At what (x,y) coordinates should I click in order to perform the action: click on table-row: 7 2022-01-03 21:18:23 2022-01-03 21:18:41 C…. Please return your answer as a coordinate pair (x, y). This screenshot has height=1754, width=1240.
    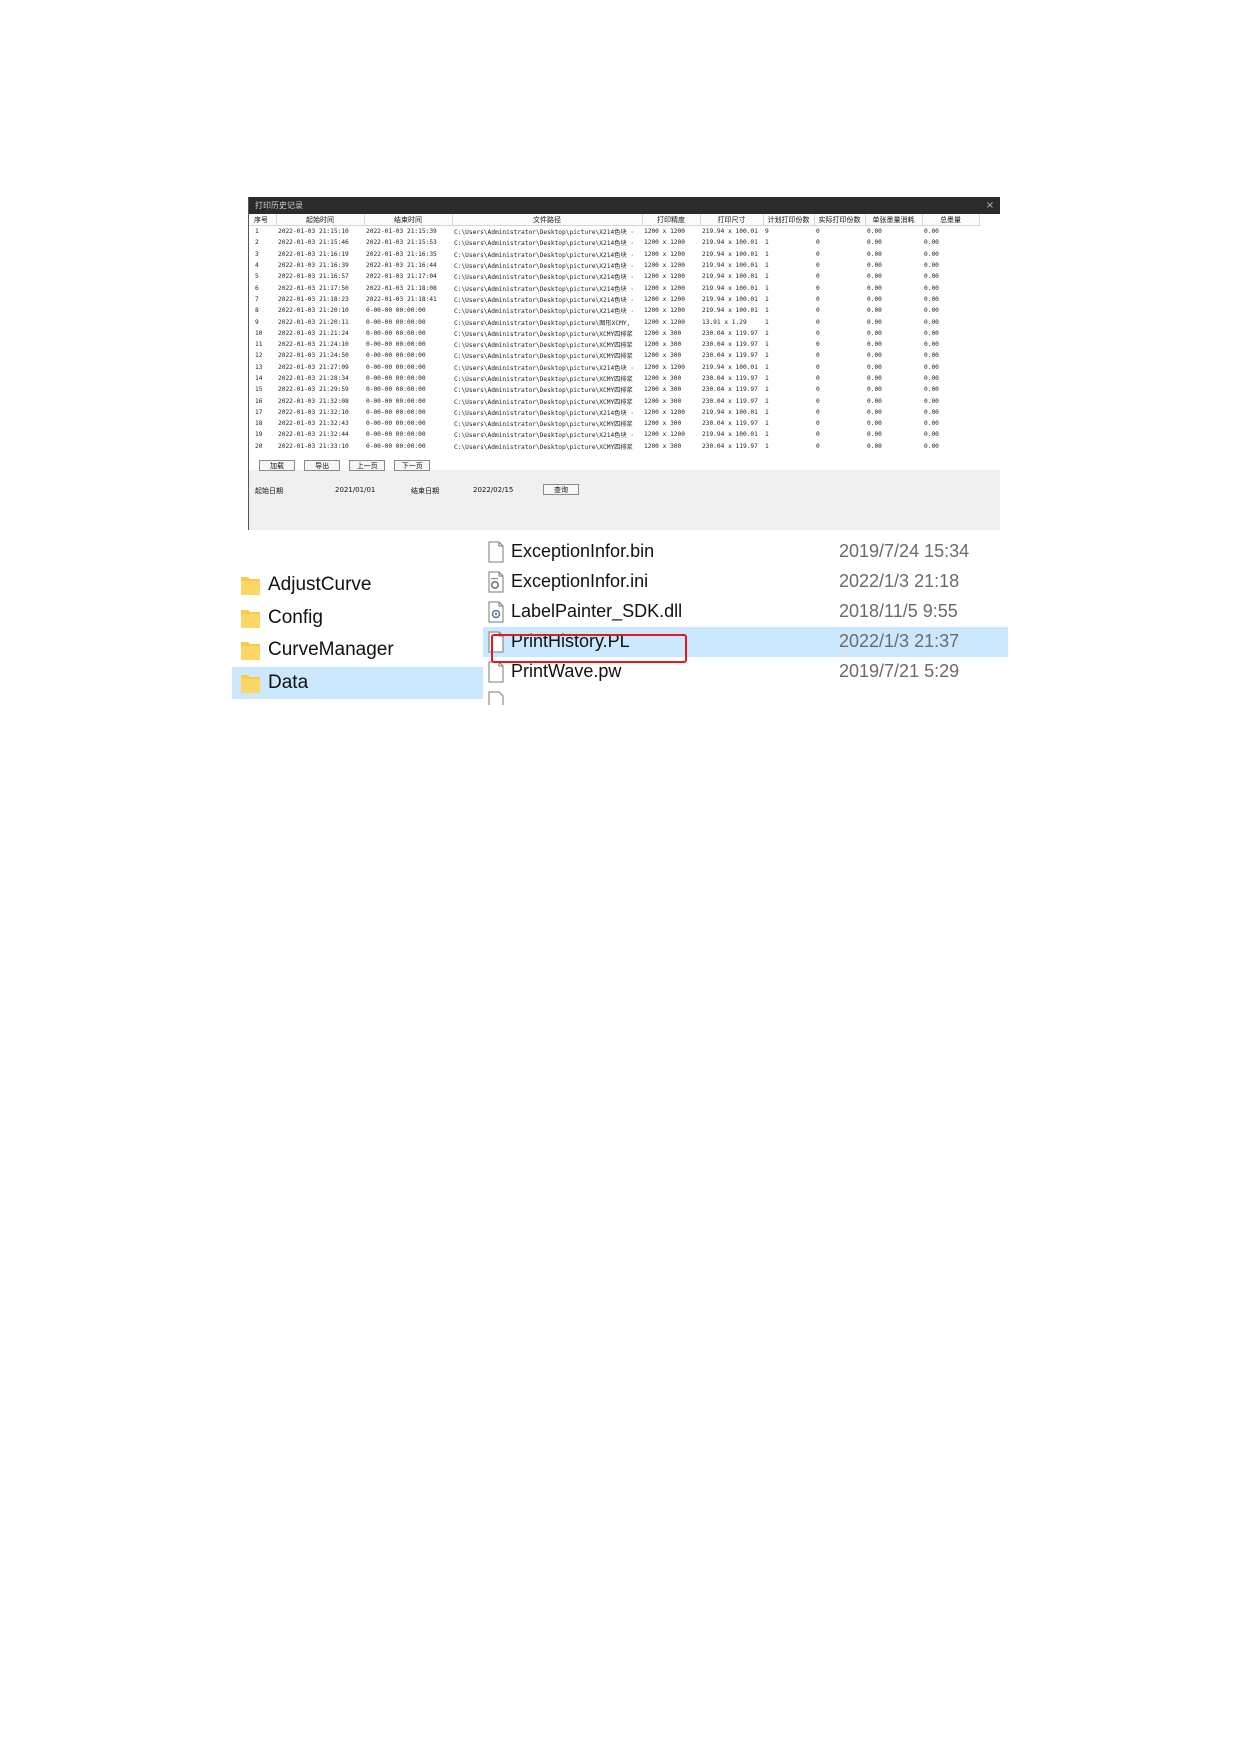
    Looking at the image, I should click on (614, 299).